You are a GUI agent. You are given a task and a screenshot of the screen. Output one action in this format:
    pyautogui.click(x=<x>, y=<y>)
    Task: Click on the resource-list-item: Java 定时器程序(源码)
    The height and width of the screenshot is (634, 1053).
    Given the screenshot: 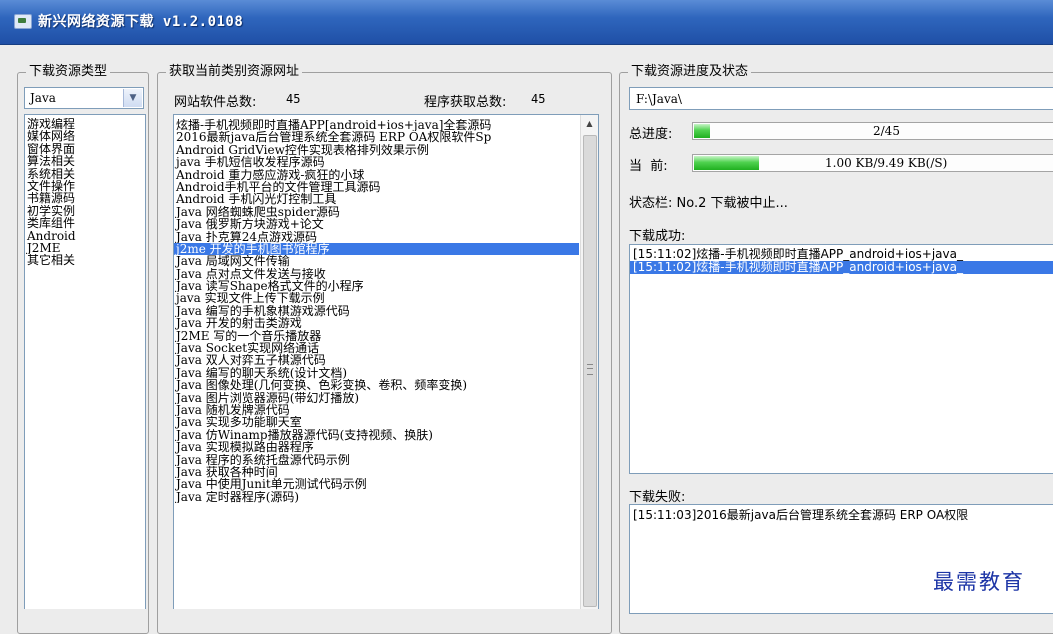 What is the action you would take?
    pyautogui.click(x=376, y=497)
    